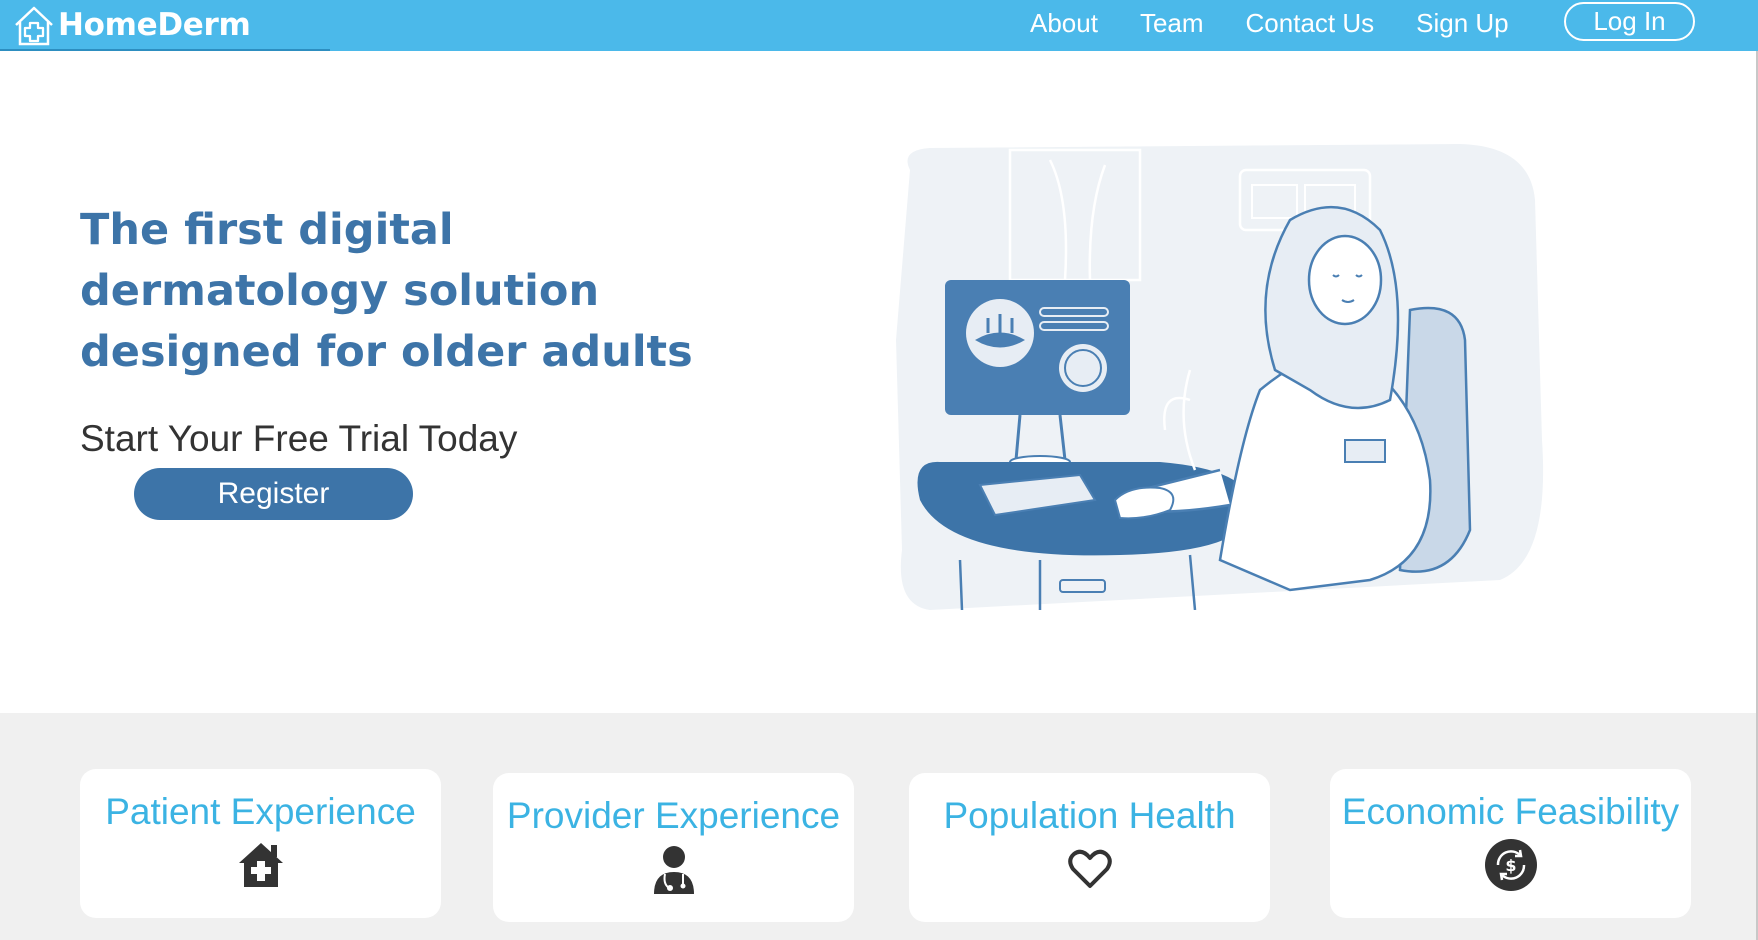  What do you see at coordinates (260, 811) in the screenshot?
I see `feature-card-title: Patient Experience` at bounding box center [260, 811].